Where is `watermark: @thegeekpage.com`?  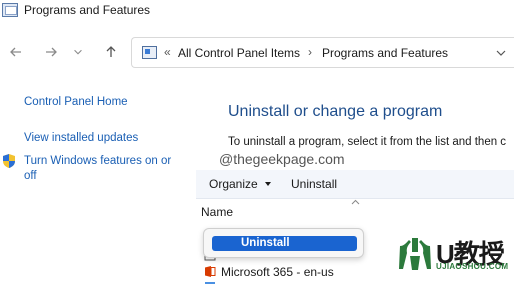 watermark: @thegeekpage.com is located at coordinates (282, 159).